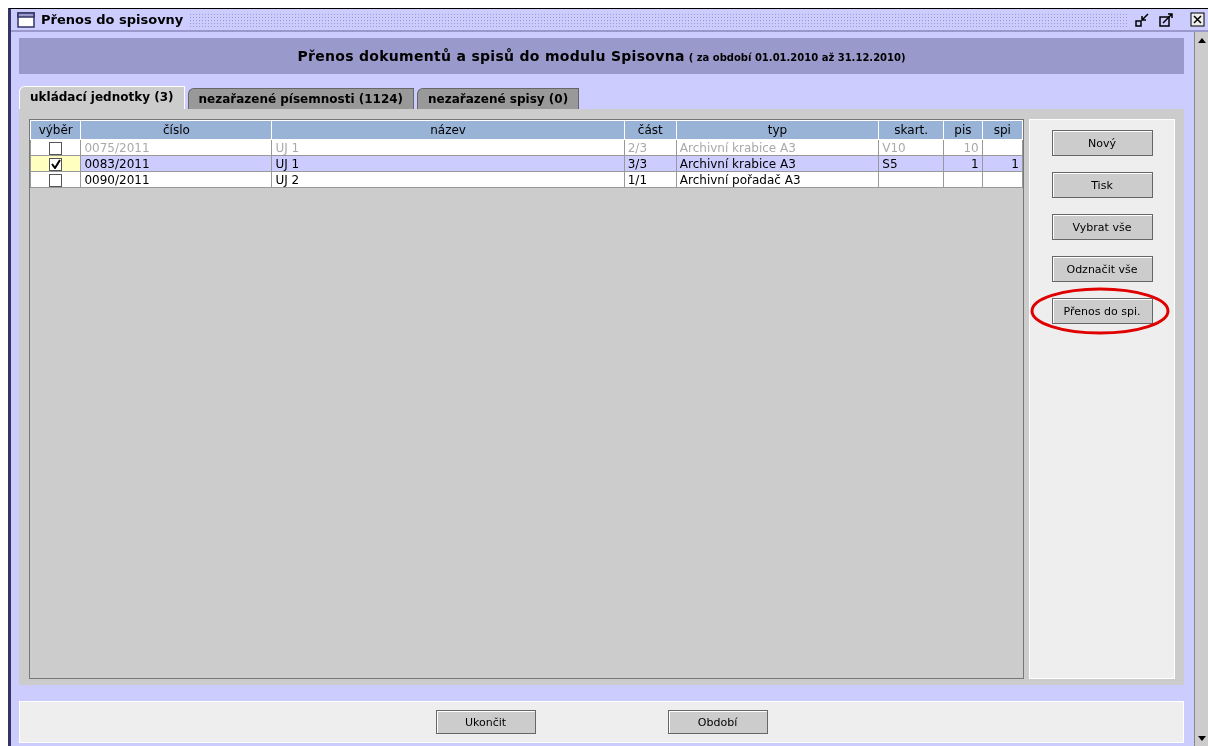 The image size is (1208, 746). What do you see at coordinates (1102, 143) in the screenshot?
I see `action-button: Nový` at bounding box center [1102, 143].